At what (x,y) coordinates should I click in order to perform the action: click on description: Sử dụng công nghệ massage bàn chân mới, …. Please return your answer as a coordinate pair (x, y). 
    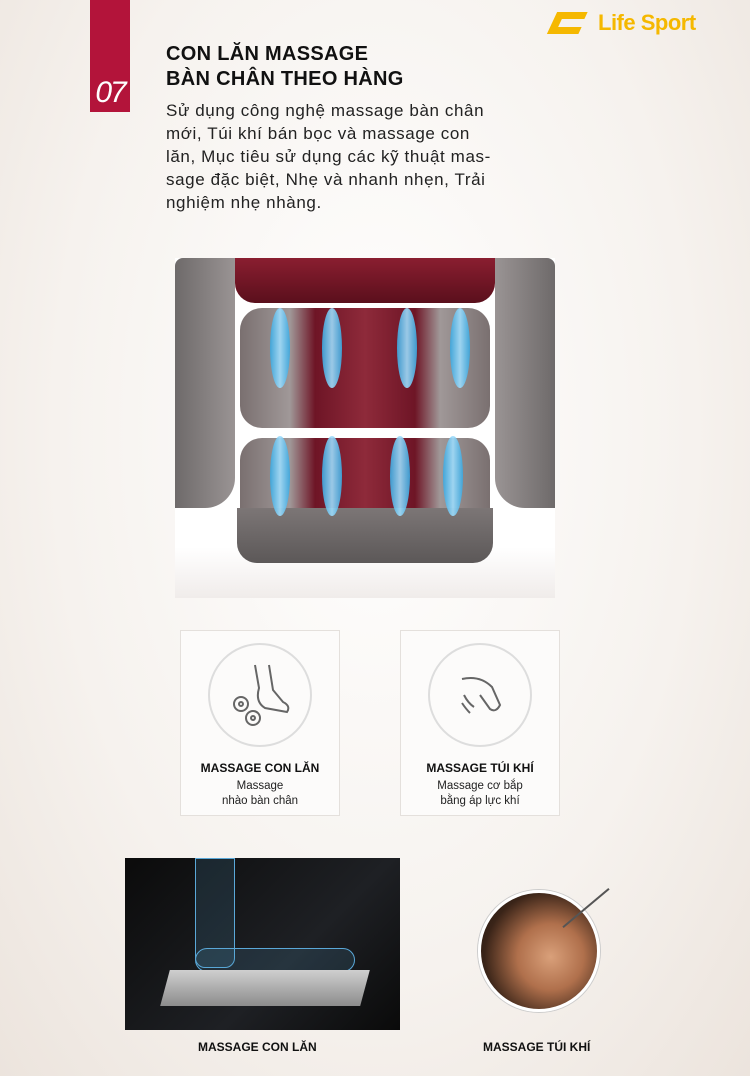
    Looking at the image, I should click on (366, 156).